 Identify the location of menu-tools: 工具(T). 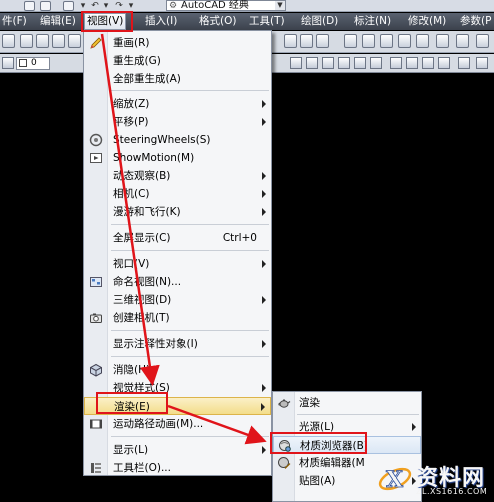
(267, 21).